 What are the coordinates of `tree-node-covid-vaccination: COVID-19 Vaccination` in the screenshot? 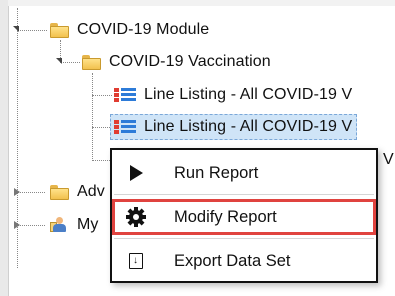 It's located at (176, 62).